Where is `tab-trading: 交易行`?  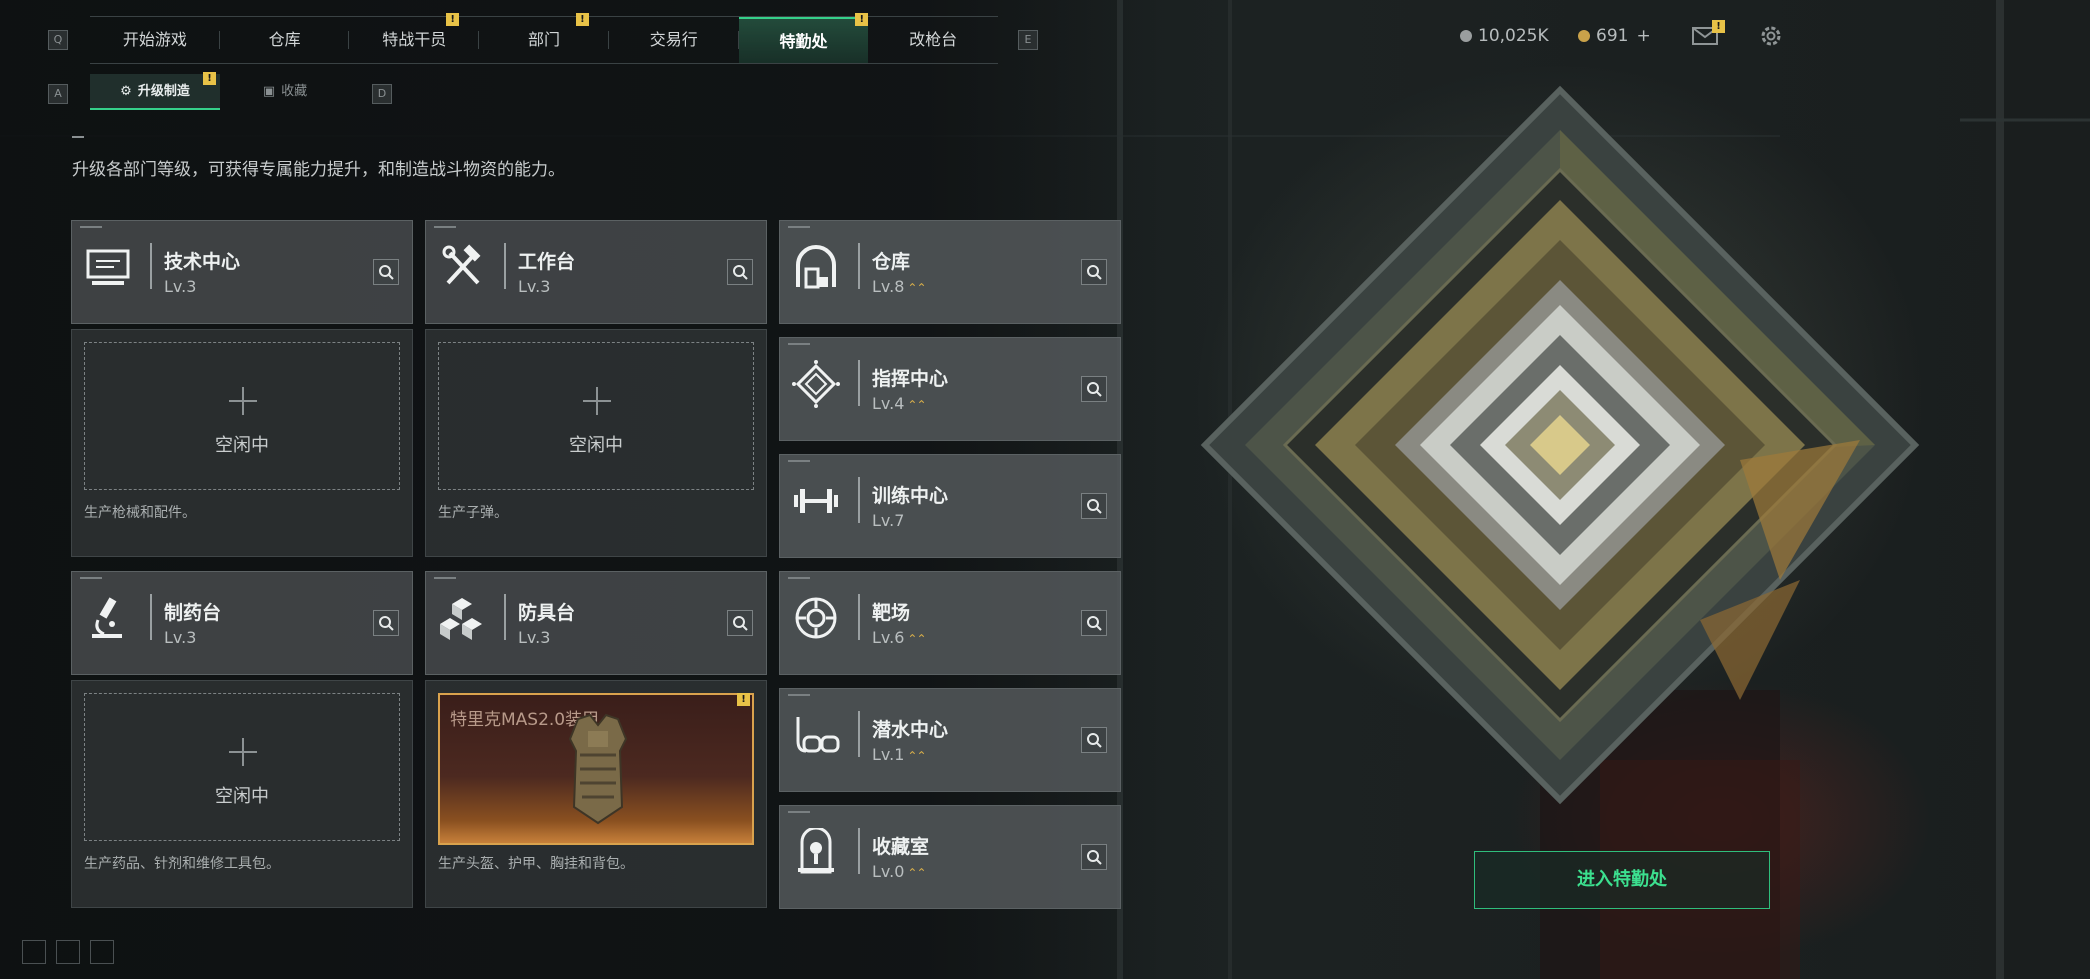
tab-trading: 交易行 is located at coordinates (674, 40).